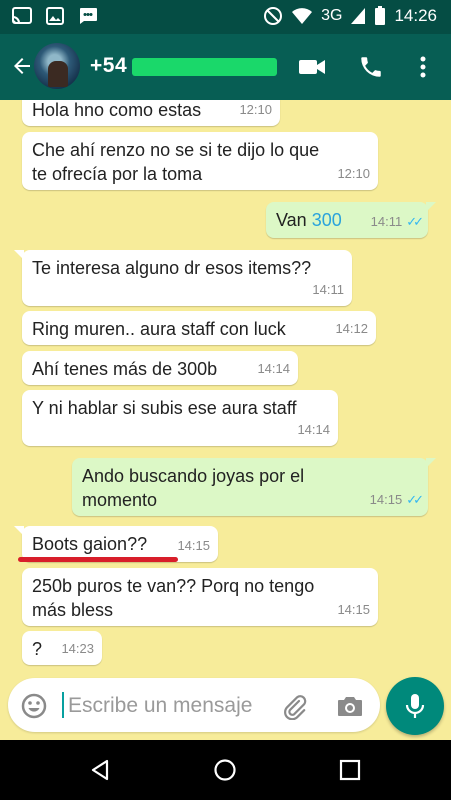 The height and width of the screenshot is (800, 451). I want to click on message-incoming: ? 14:23, so click(62, 648).